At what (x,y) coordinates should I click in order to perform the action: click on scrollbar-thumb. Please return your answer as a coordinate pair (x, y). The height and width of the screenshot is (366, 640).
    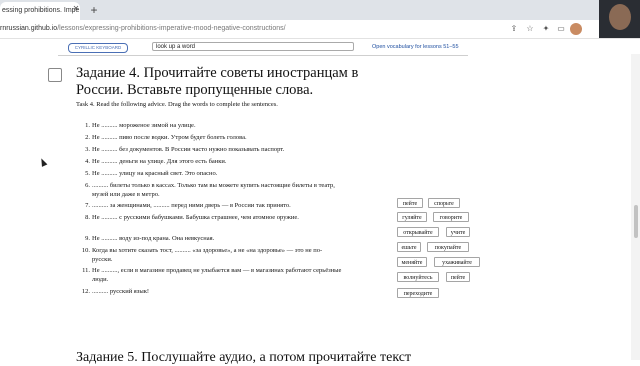
    Looking at the image, I should click on (636, 221).